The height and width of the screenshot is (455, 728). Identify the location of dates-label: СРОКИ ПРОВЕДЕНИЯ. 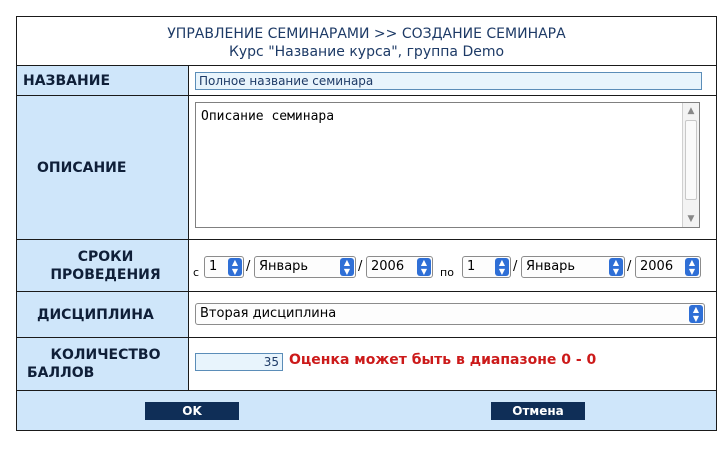
(103, 265).